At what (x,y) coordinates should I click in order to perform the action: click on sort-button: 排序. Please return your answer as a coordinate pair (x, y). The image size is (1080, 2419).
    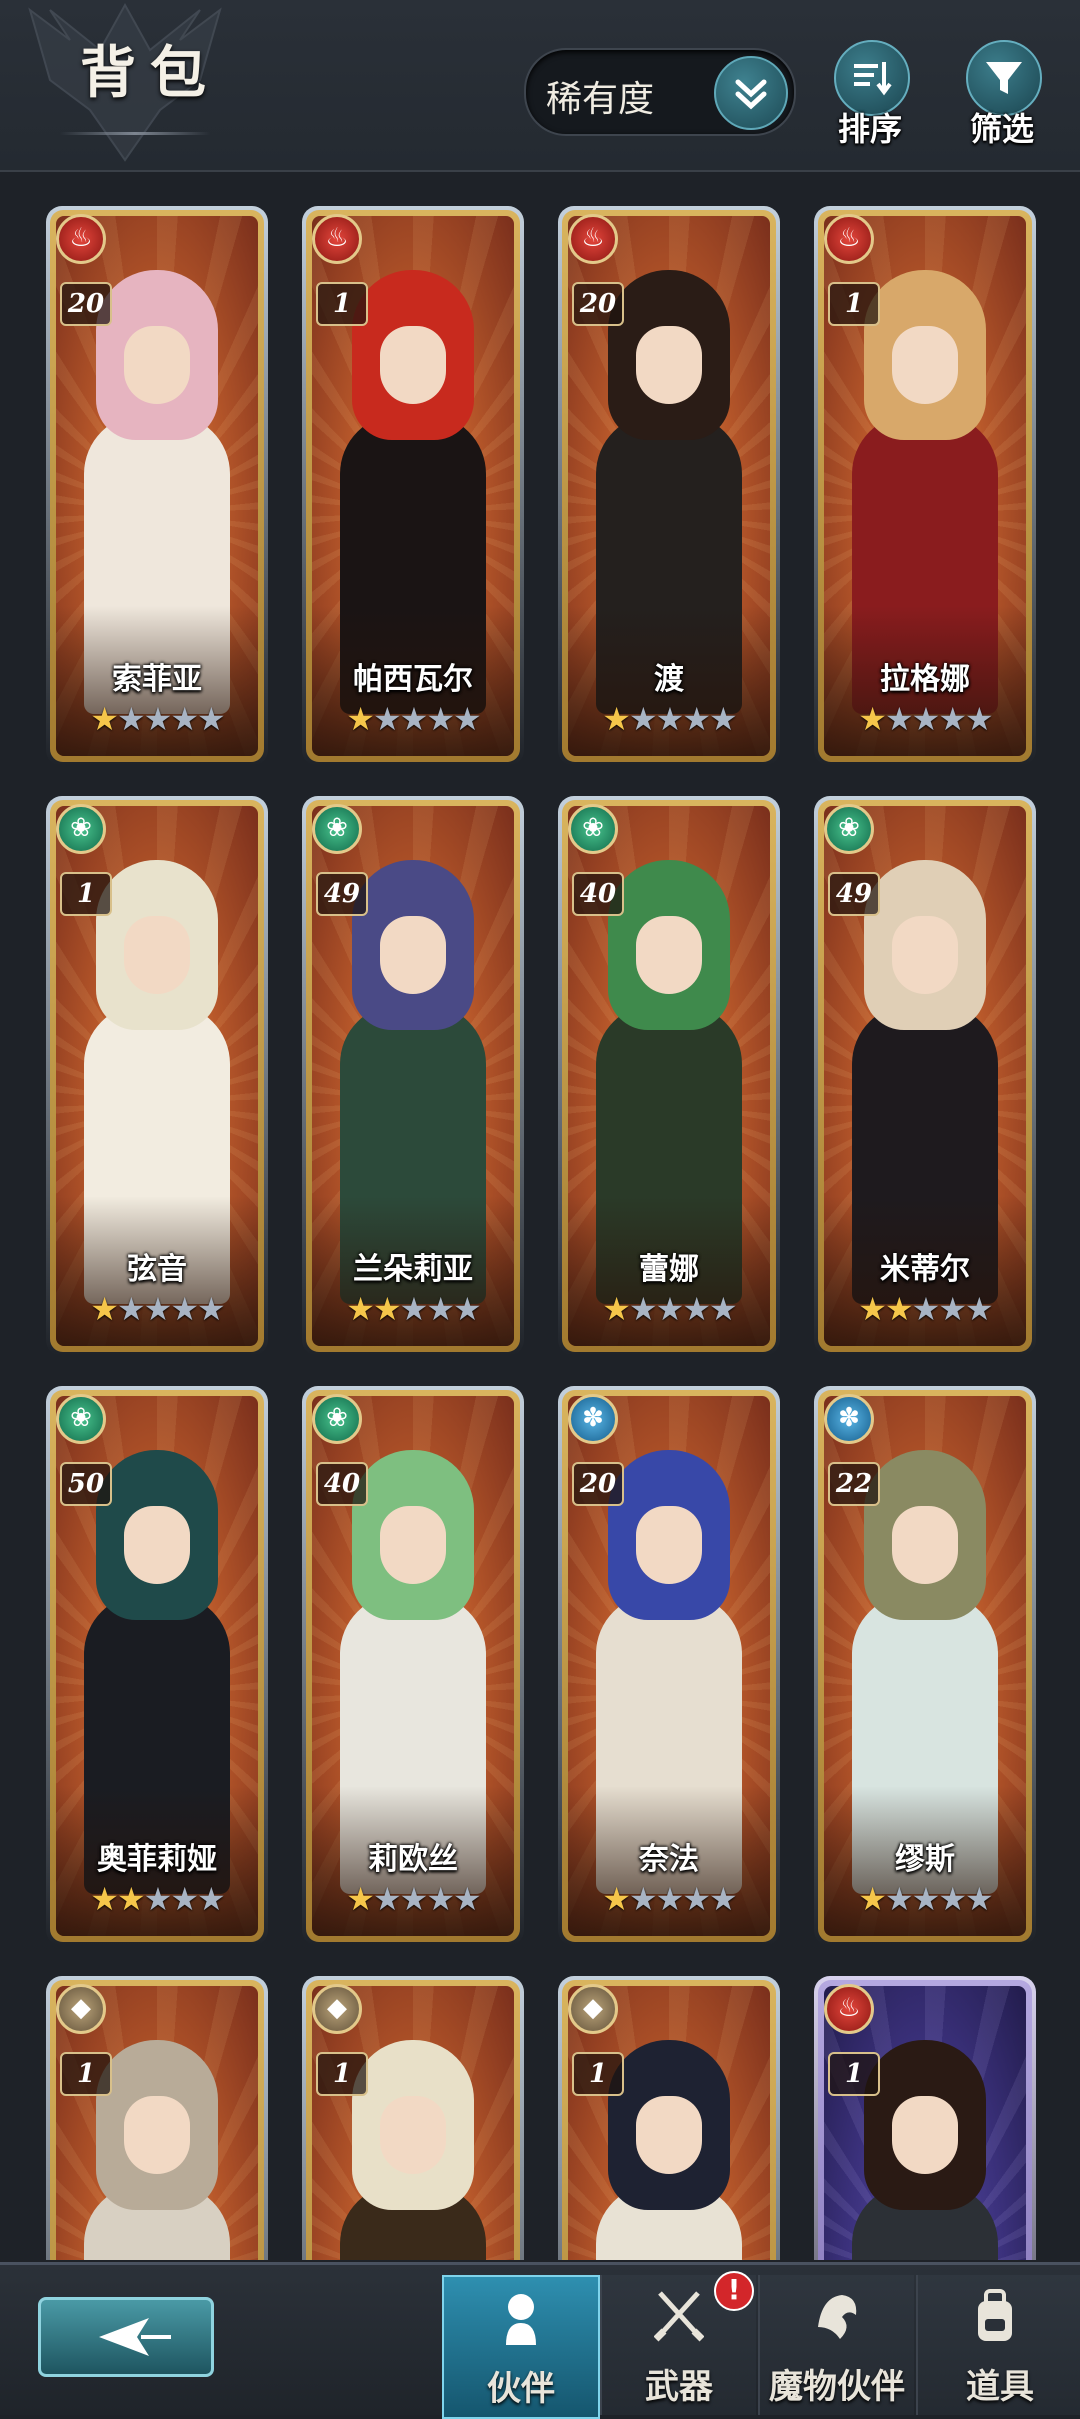
    Looking at the image, I should click on (870, 95).